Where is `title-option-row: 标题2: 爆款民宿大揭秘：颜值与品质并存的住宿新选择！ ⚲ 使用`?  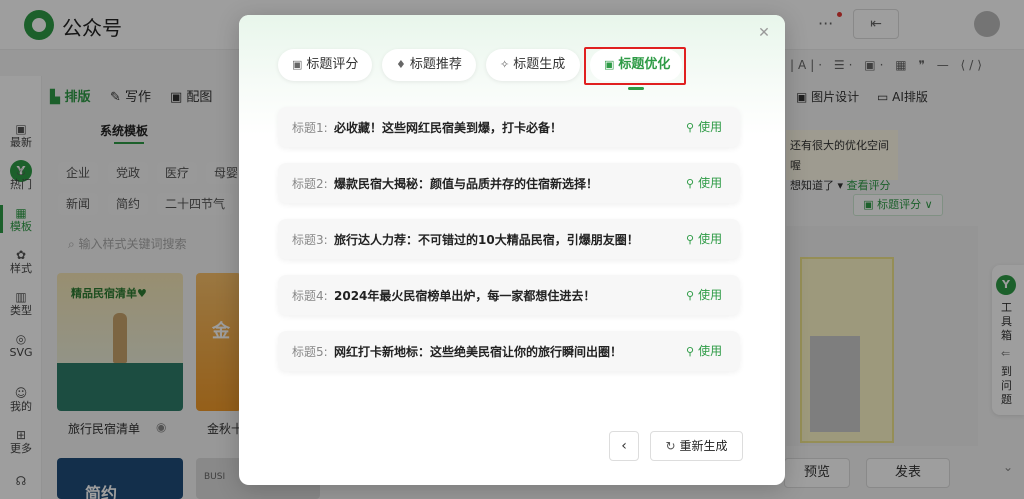
title-option-row: 标题2: 爆款民宿大揭秘：颜值与品质并存的住宿新选择！ ⚲ 使用 is located at coordinates (509, 183).